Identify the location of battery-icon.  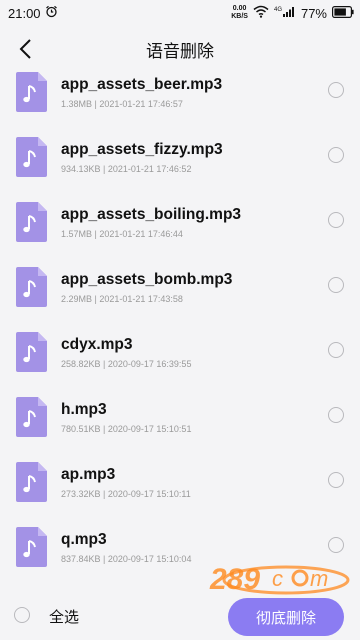
(343, 13).